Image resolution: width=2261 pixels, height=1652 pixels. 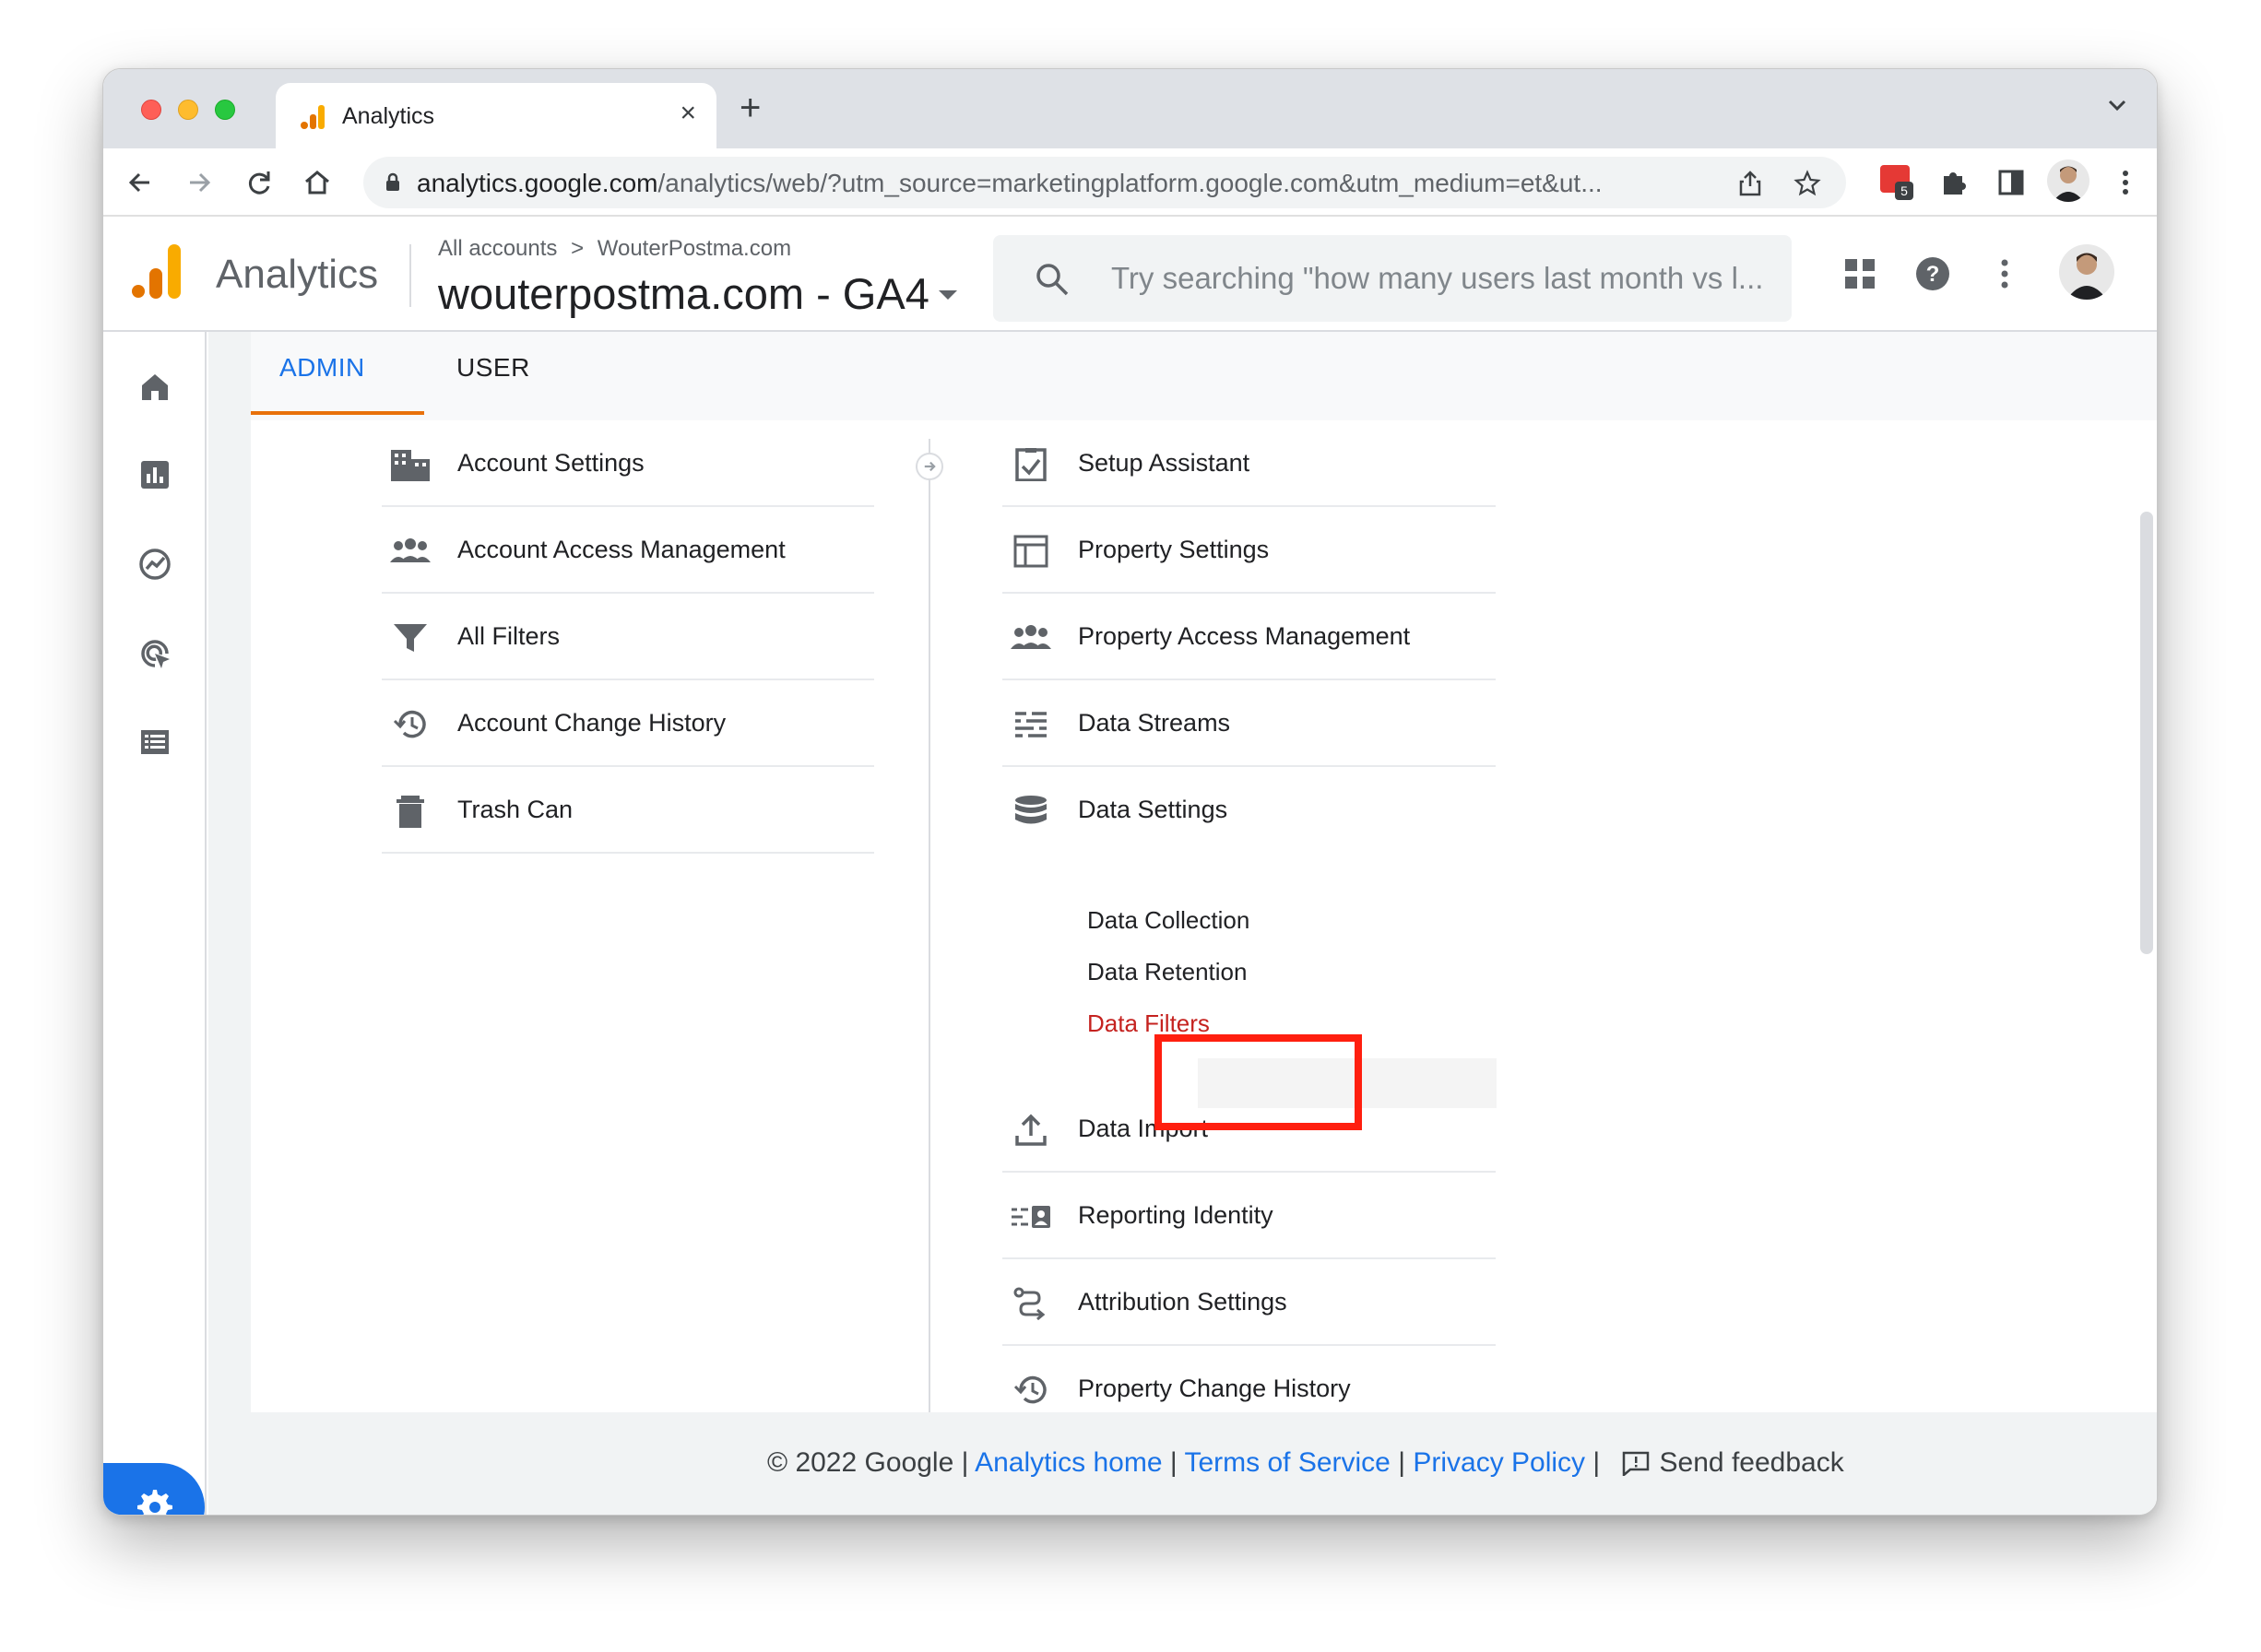 What do you see at coordinates (1249, 637) in the screenshot?
I see `property-access-item: Property Access Management` at bounding box center [1249, 637].